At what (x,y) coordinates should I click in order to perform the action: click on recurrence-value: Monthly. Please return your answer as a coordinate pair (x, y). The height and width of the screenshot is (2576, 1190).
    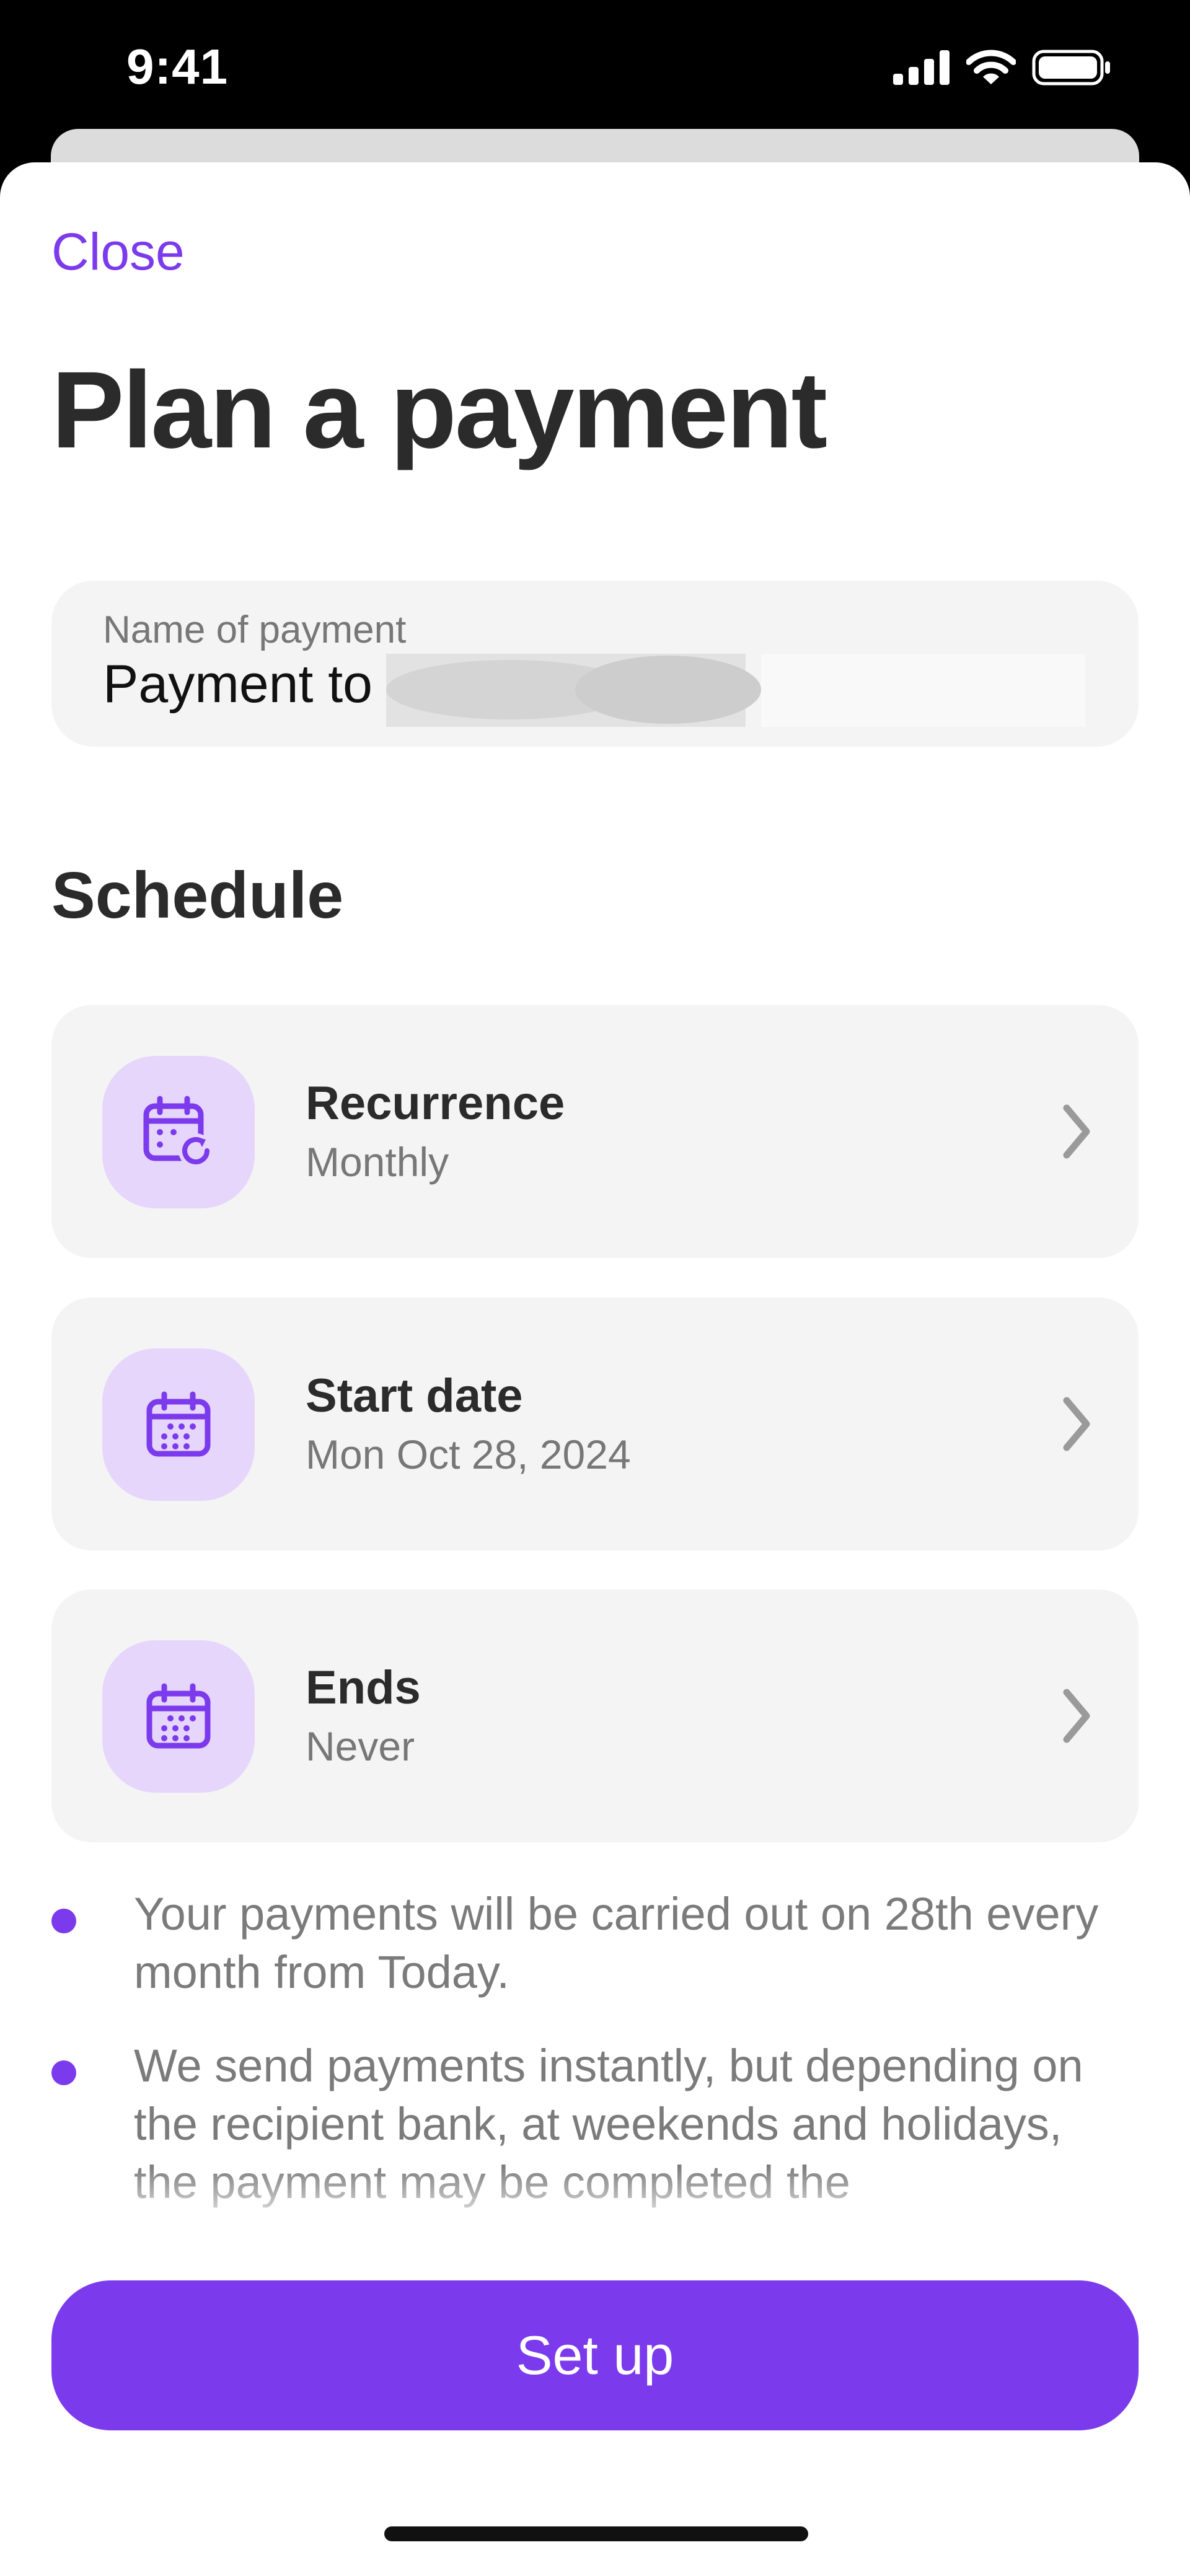
    Looking at the image, I should click on (377, 1162).